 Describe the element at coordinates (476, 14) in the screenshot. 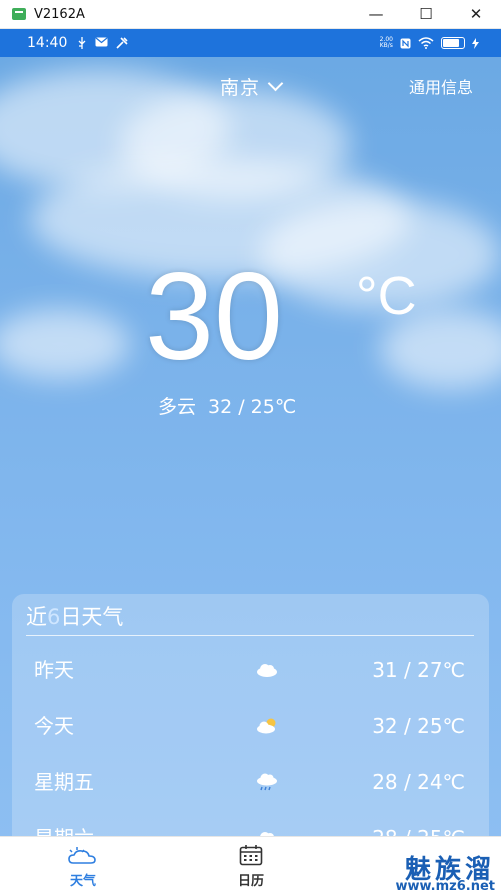

I see `close-button: ✕` at that location.